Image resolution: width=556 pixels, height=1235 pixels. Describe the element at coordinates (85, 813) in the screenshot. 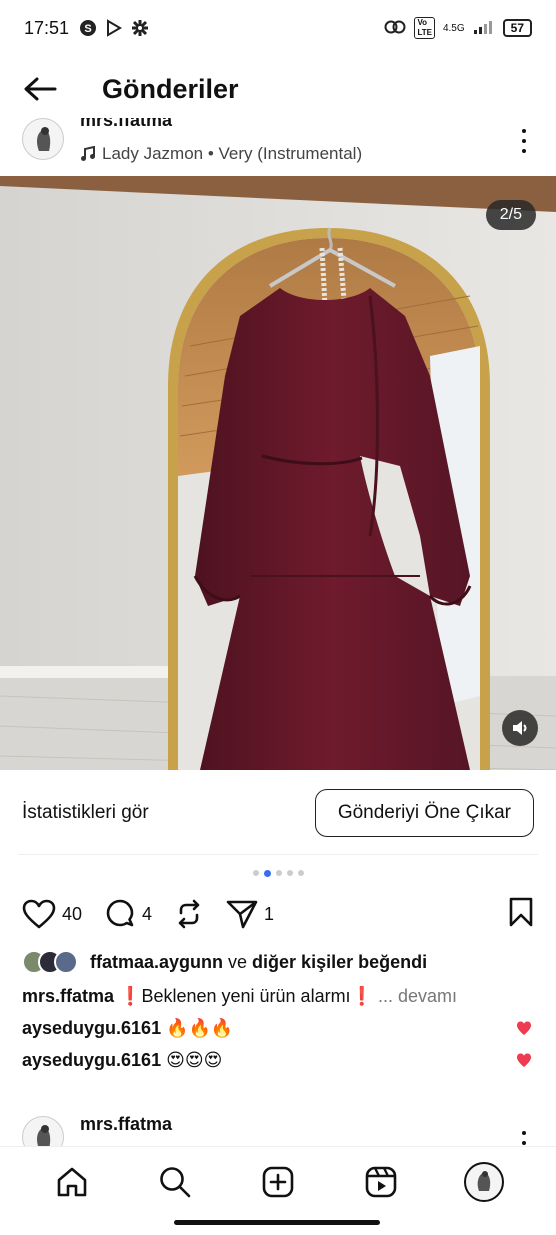

I see `view-insights-link: İstatistikleri gör` at that location.